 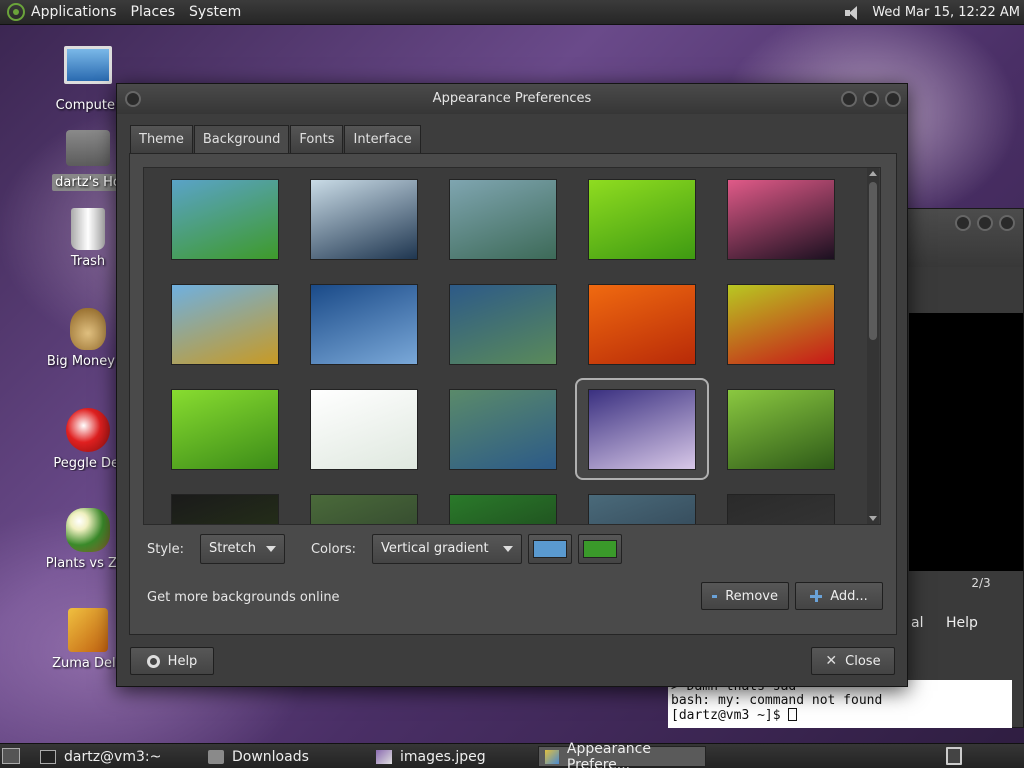 I want to click on terminal-cursor, so click(x=793, y=714).